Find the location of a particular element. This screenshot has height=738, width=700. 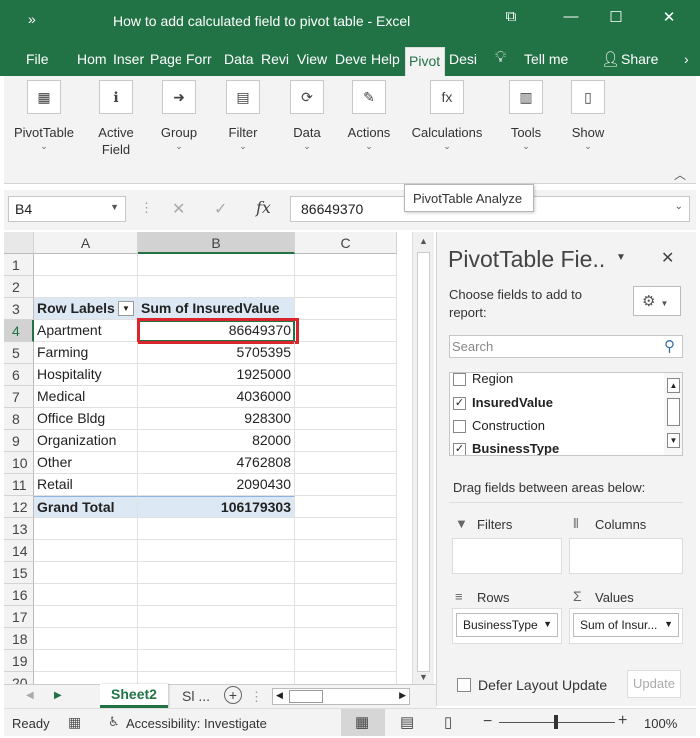

tab-review: Revi is located at coordinates (276, 62).